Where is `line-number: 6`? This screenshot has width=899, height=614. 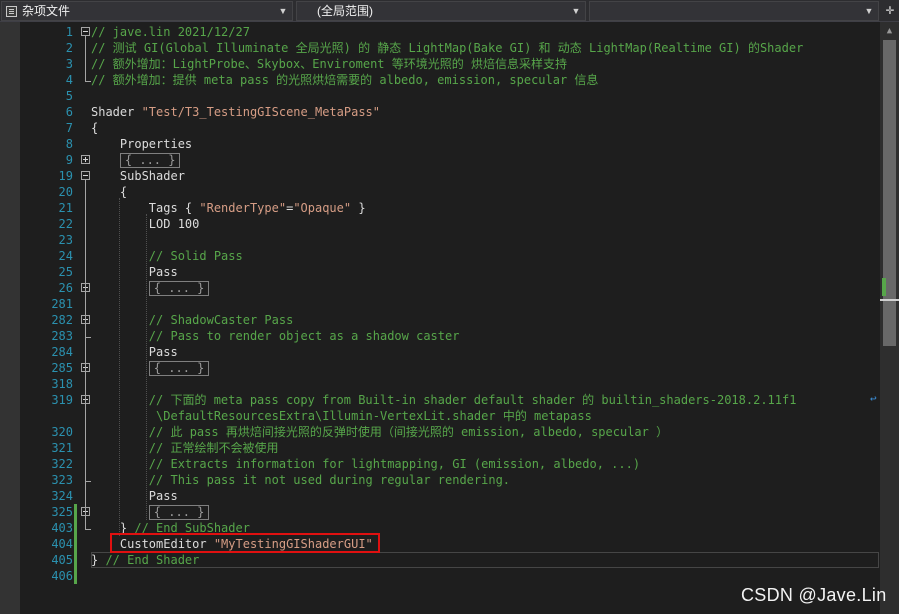
line-number: 6 is located at coordinates (69, 112).